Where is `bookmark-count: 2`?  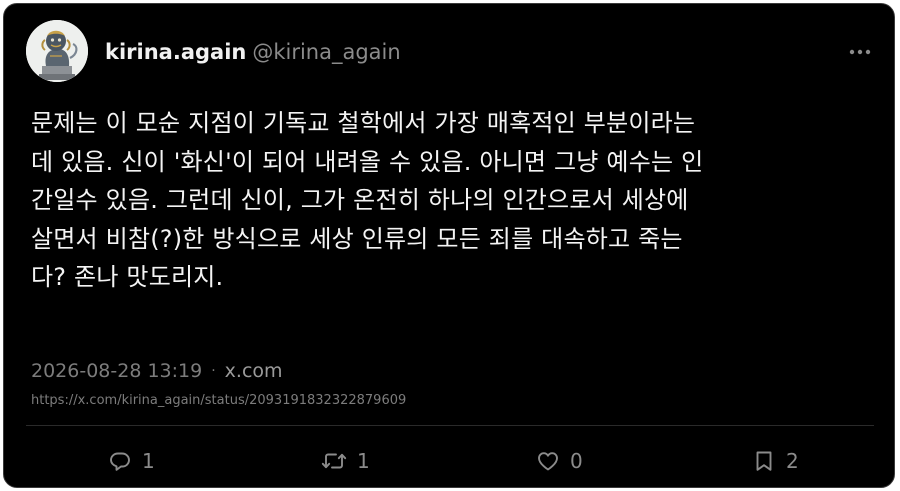 bookmark-count: 2 is located at coordinates (792, 461).